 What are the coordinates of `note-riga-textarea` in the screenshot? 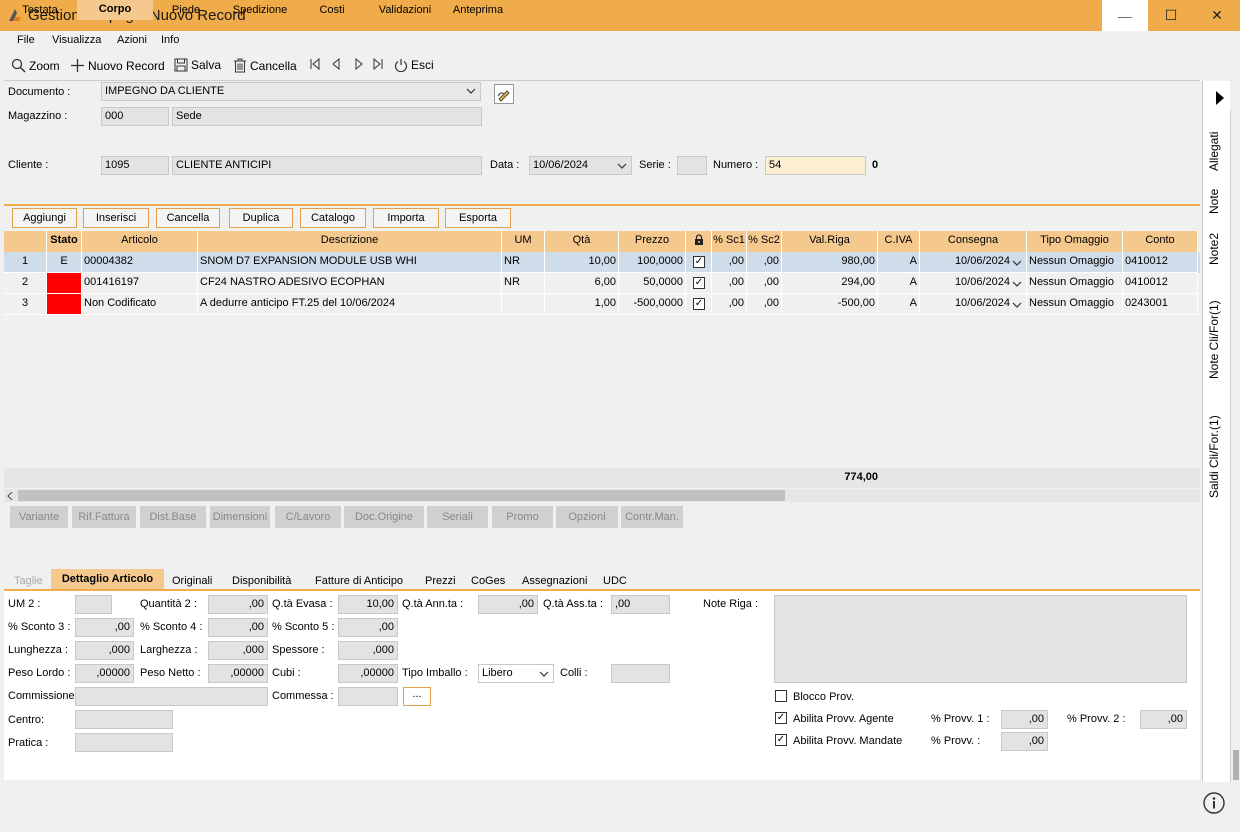 It's located at (980, 639).